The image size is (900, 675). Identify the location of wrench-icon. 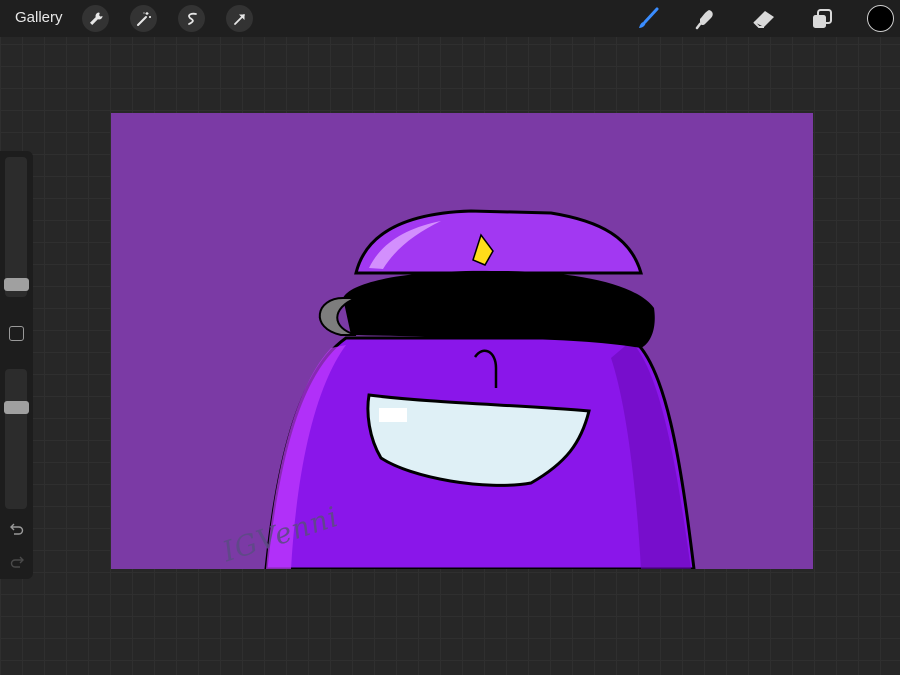
(95, 18).